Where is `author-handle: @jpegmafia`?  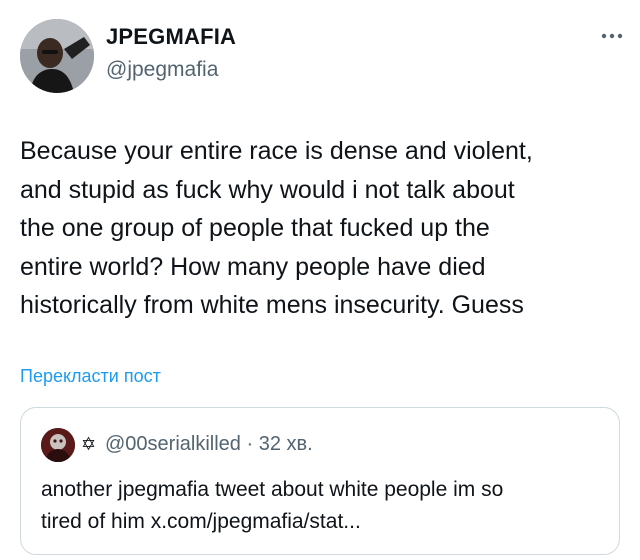
author-handle: @jpegmafia is located at coordinates (162, 70).